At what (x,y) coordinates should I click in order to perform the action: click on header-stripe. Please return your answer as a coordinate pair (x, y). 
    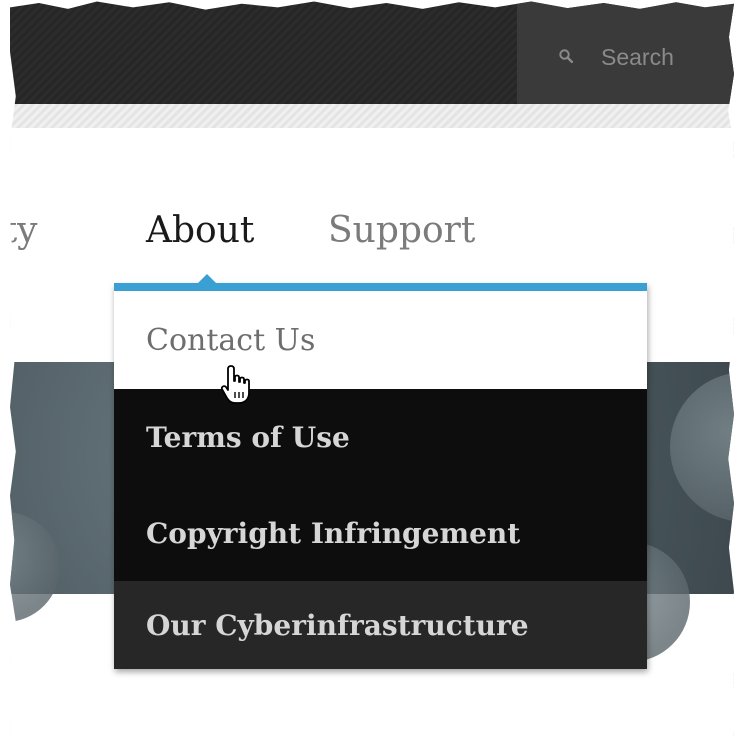
    Looking at the image, I should click on (372, 116).